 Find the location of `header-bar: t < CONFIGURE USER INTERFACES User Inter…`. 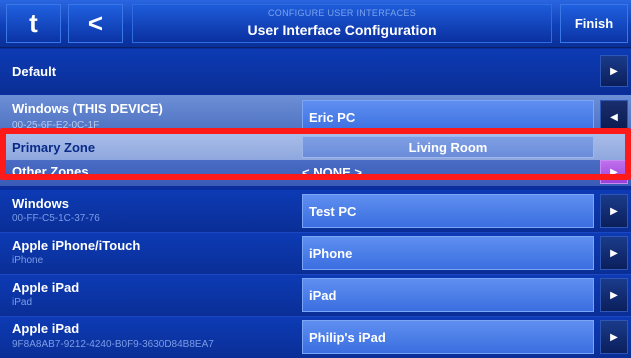

header-bar: t < CONFIGURE USER INTERFACES User Inter… is located at coordinates (315, 24).